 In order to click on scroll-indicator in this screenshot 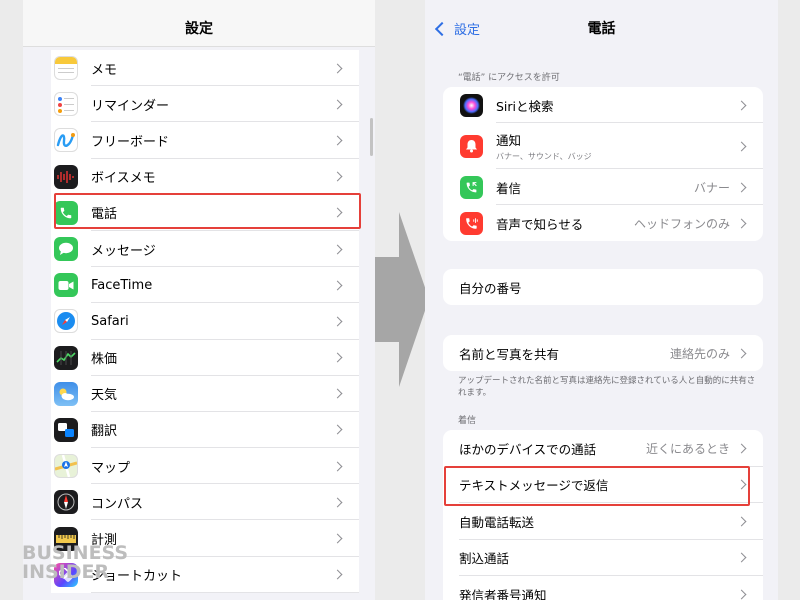, I will do `click(371, 137)`.